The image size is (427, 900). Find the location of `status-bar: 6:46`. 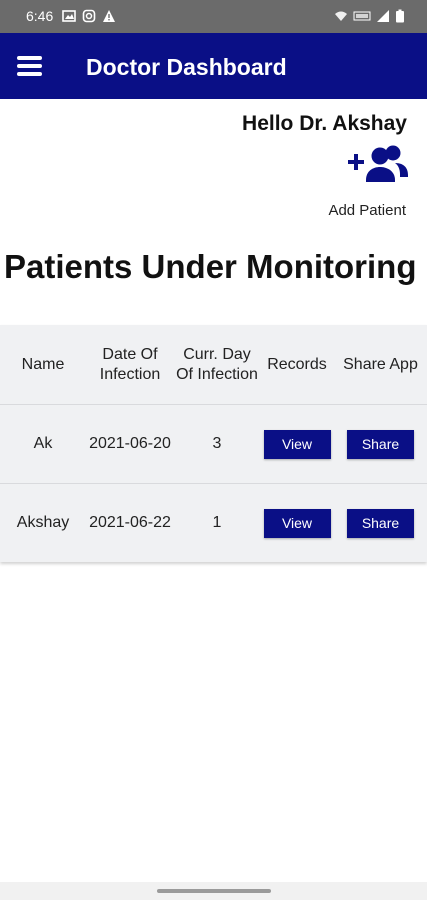

status-bar: 6:46 is located at coordinates (213, 16).